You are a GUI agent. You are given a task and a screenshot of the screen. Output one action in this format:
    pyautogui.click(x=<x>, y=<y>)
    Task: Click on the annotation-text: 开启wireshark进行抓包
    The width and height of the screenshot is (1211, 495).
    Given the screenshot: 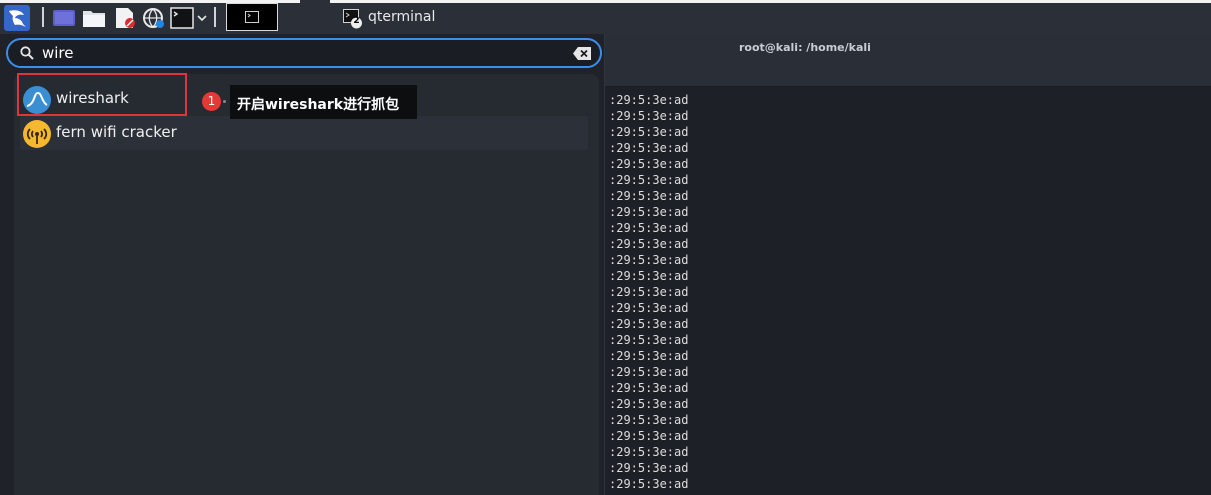 What is the action you would take?
    pyautogui.click(x=318, y=105)
    